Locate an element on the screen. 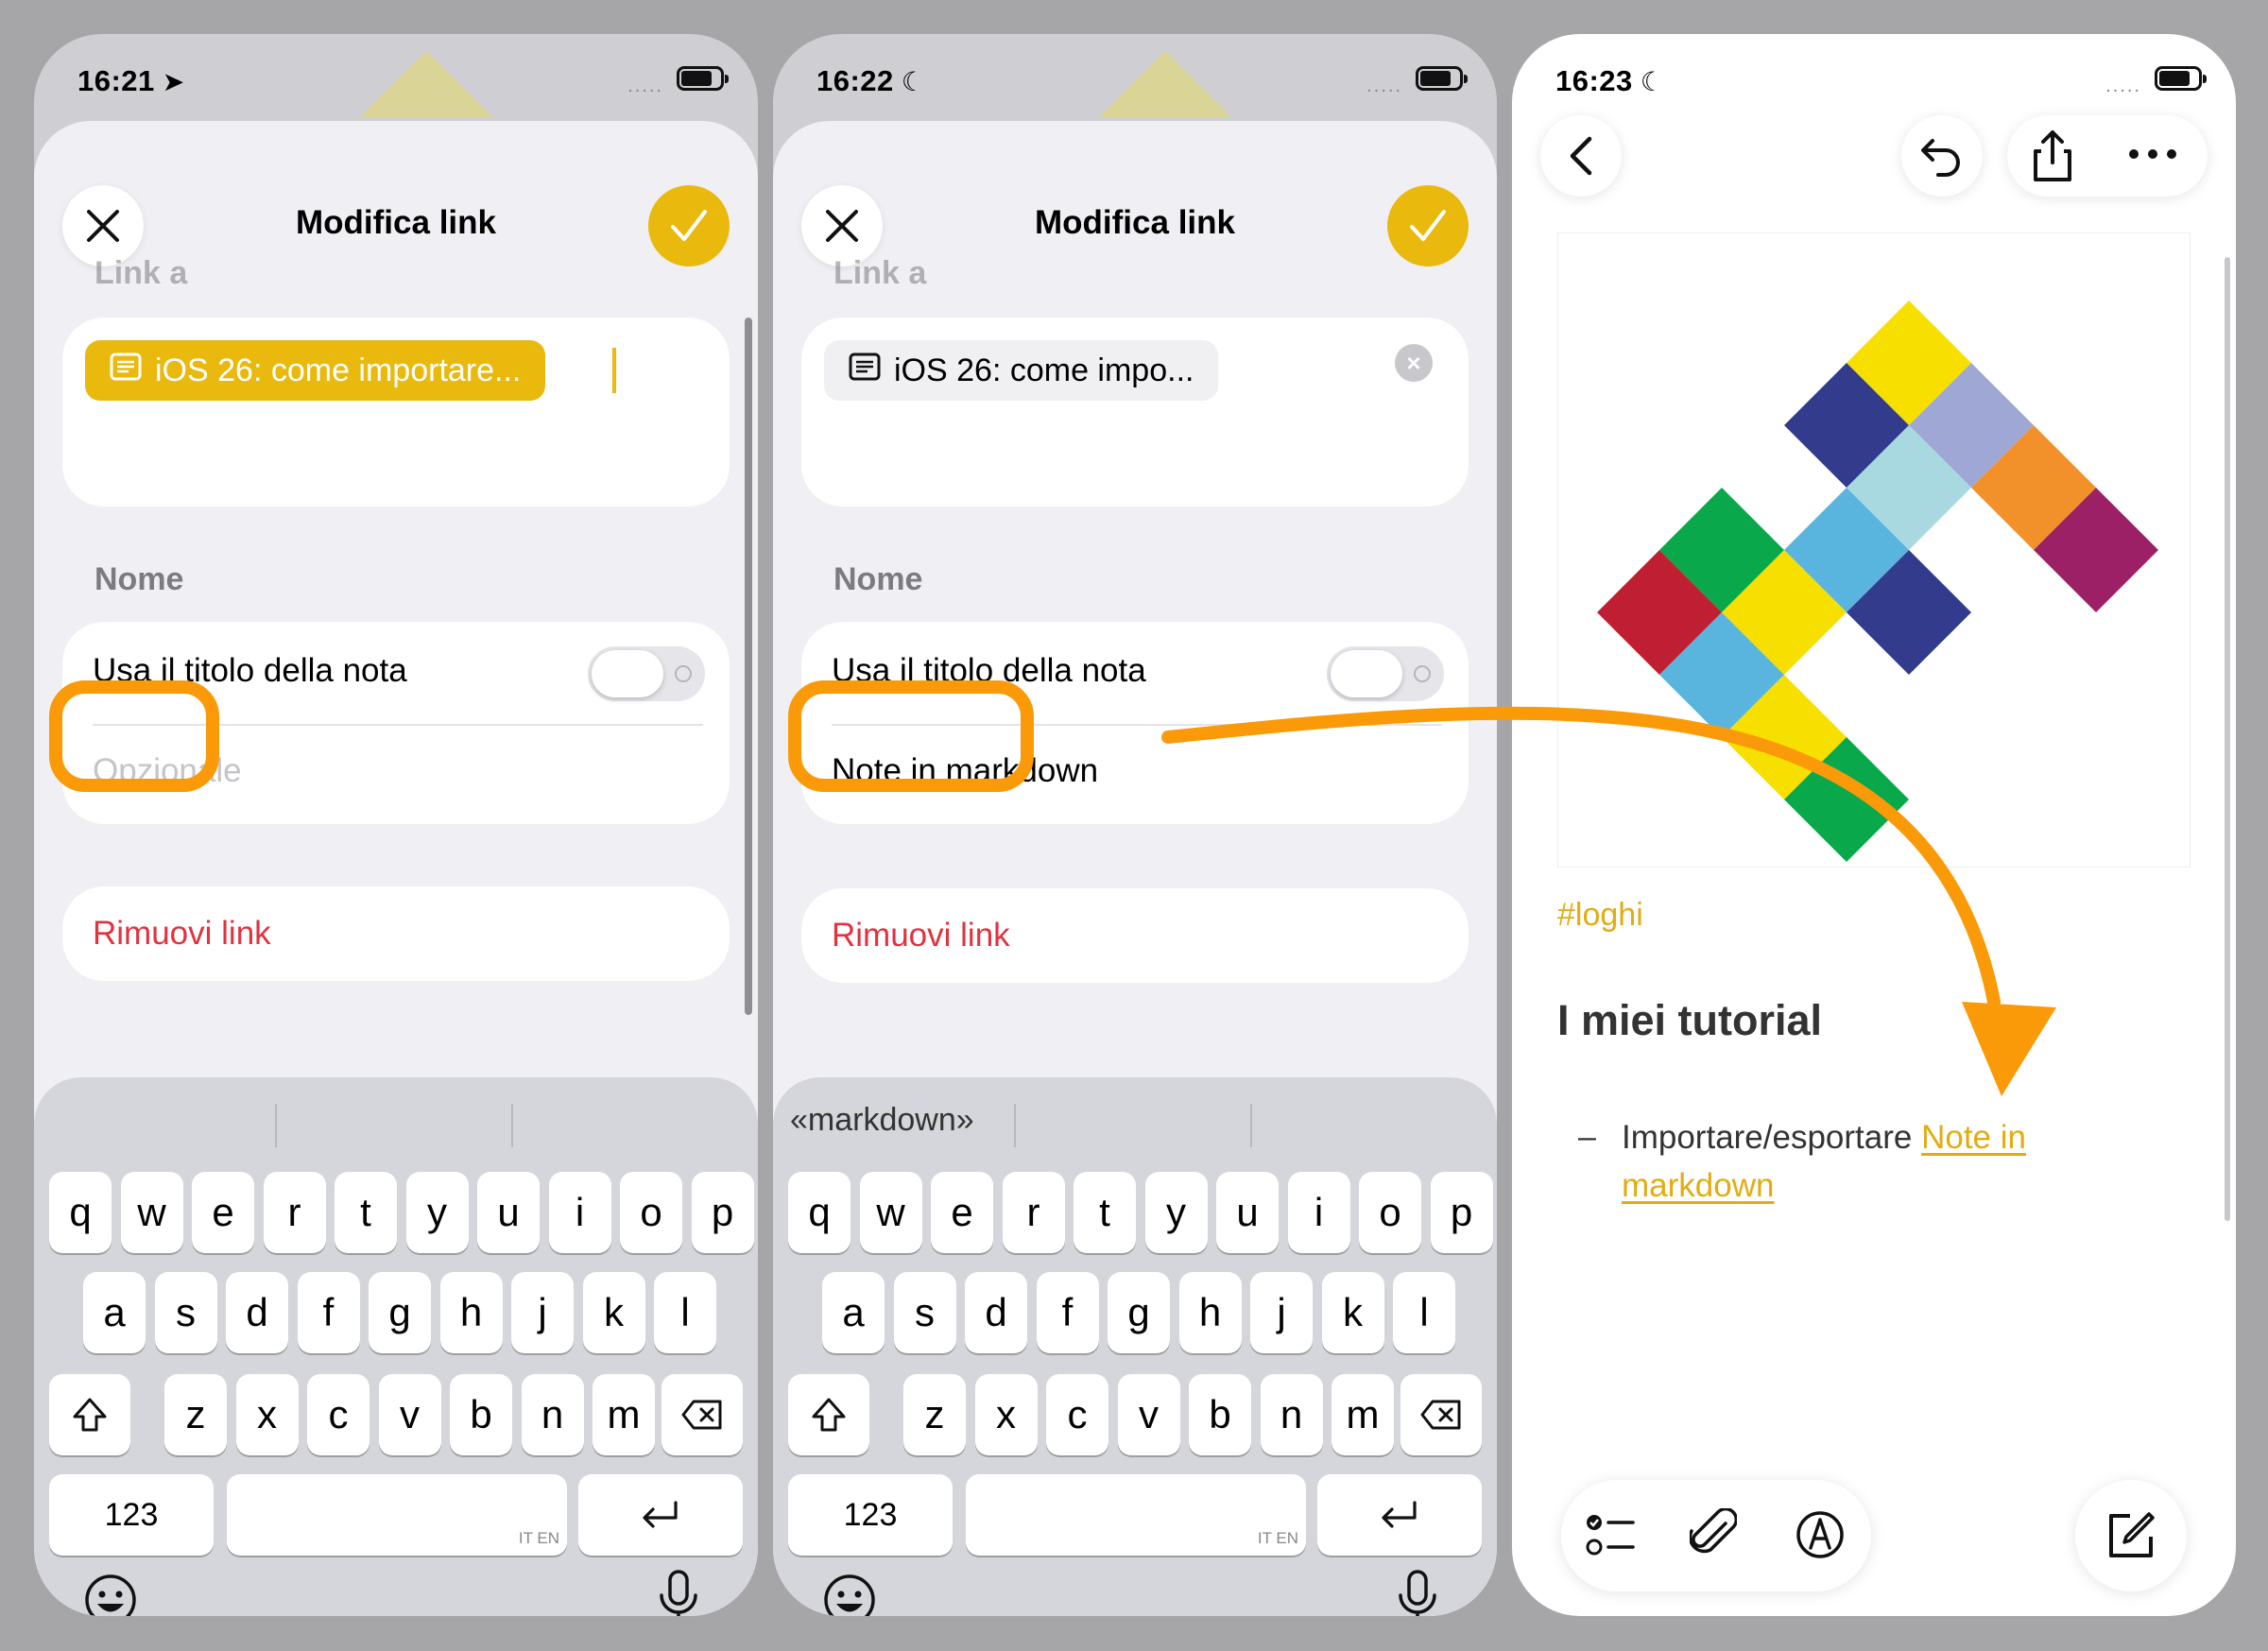  markup-pen-icon is located at coordinates (1820, 1534).